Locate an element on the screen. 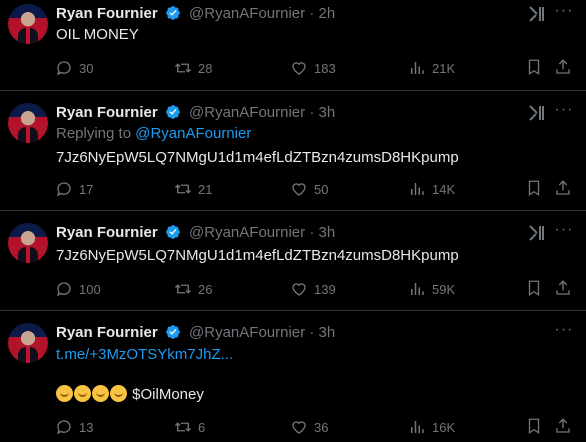  repost-button: 26 is located at coordinates (193, 289).